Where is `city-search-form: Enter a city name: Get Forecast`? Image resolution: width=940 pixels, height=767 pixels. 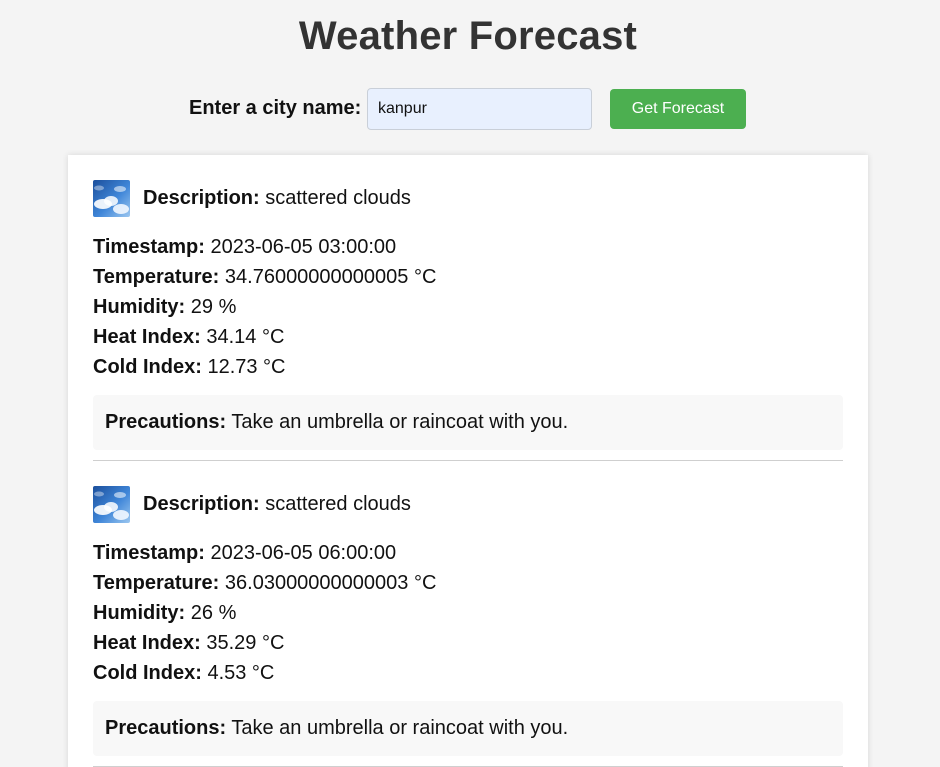 city-search-form: Enter a city name: Get Forecast is located at coordinates (470, 109).